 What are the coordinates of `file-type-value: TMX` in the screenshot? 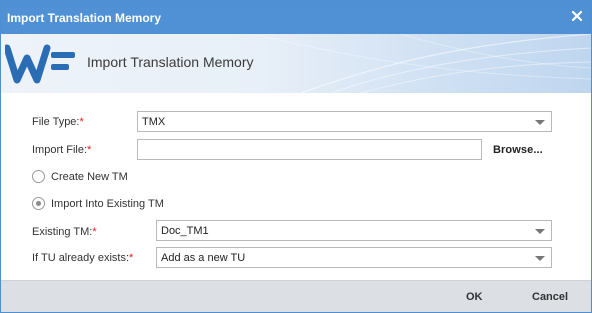 It's located at (154, 122).